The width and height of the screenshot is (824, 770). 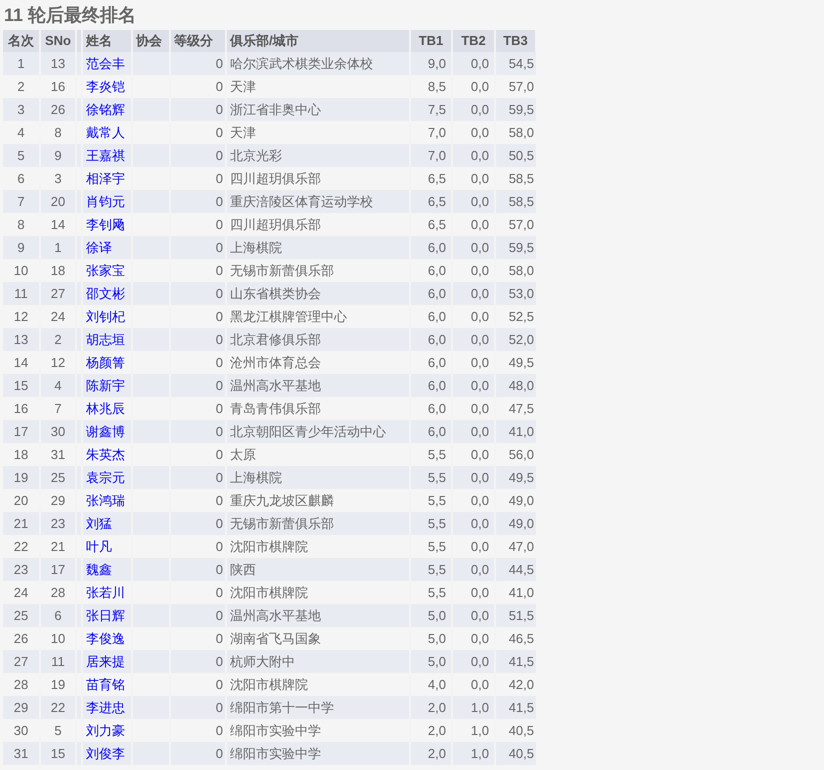 I want to click on table-cell: 47,0, so click(x=515, y=546).